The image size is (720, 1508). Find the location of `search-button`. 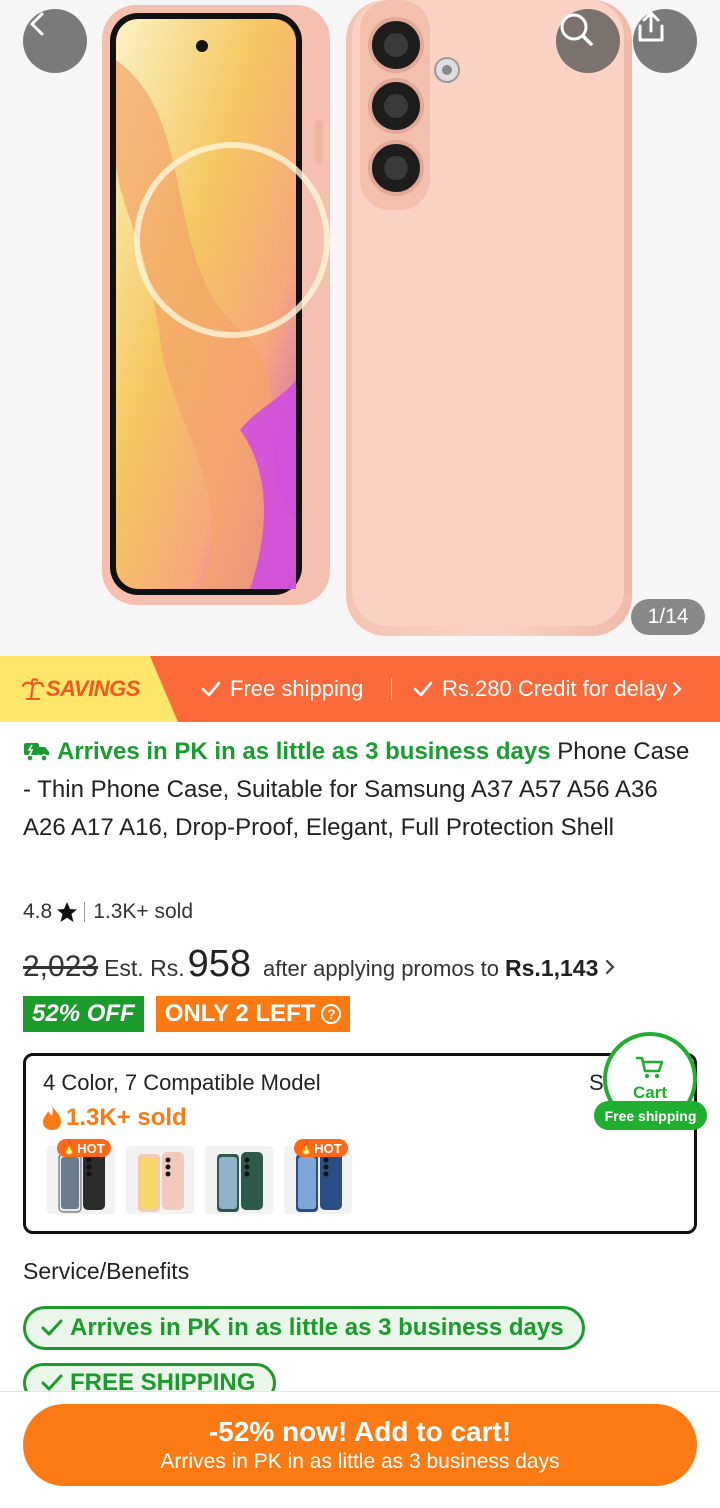

search-button is located at coordinates (588, 41).